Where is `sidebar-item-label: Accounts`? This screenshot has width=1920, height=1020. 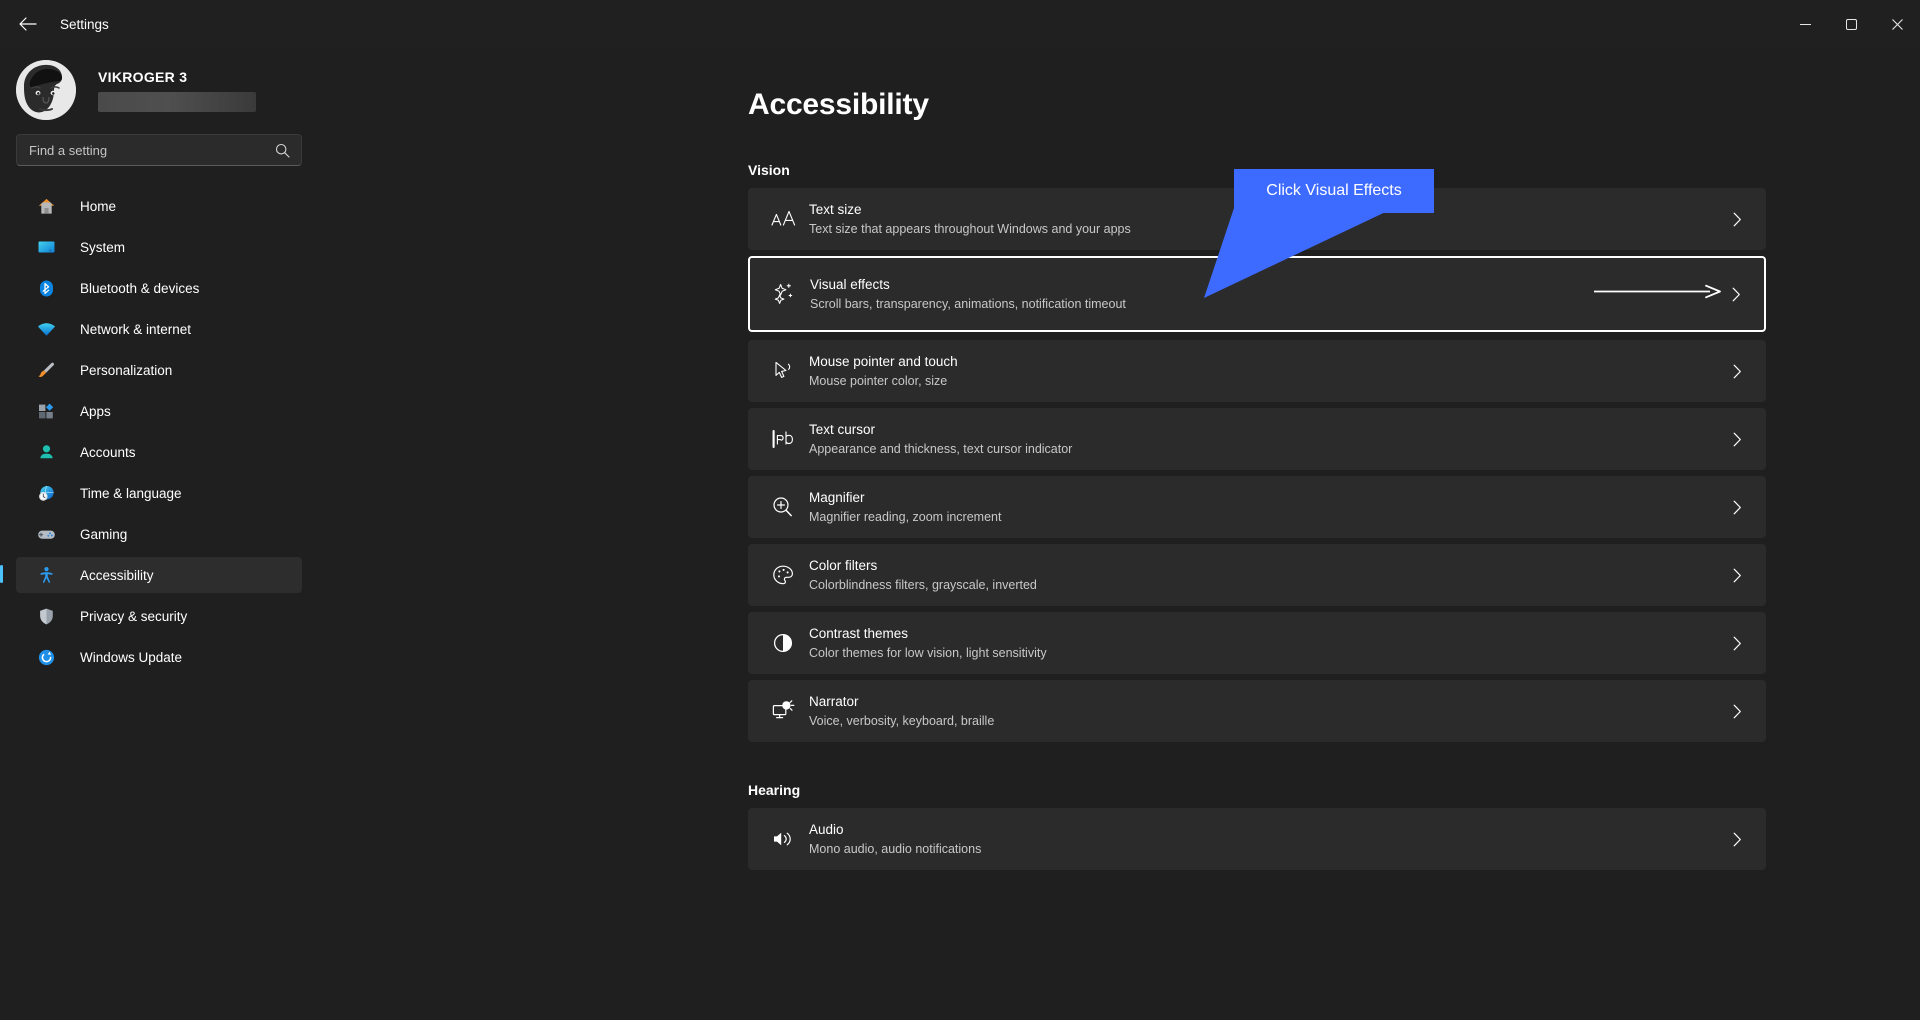
sidebar-item-label: Accounts is located at coordinates (108, 452).